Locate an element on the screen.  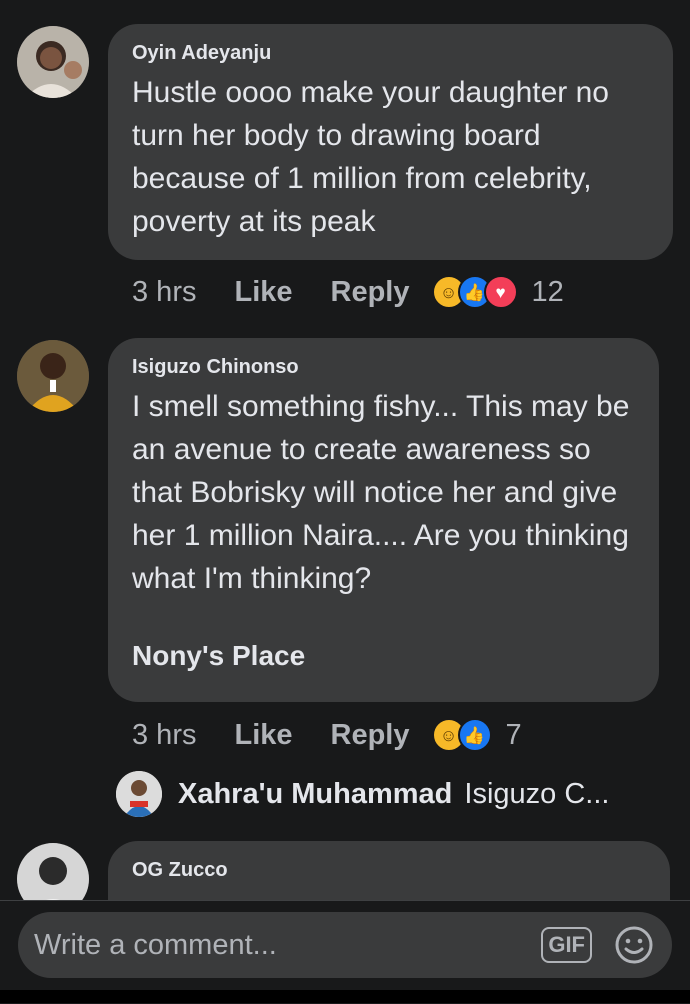
avatar-xahrau-muhammad is located at coordinates (139, 794).